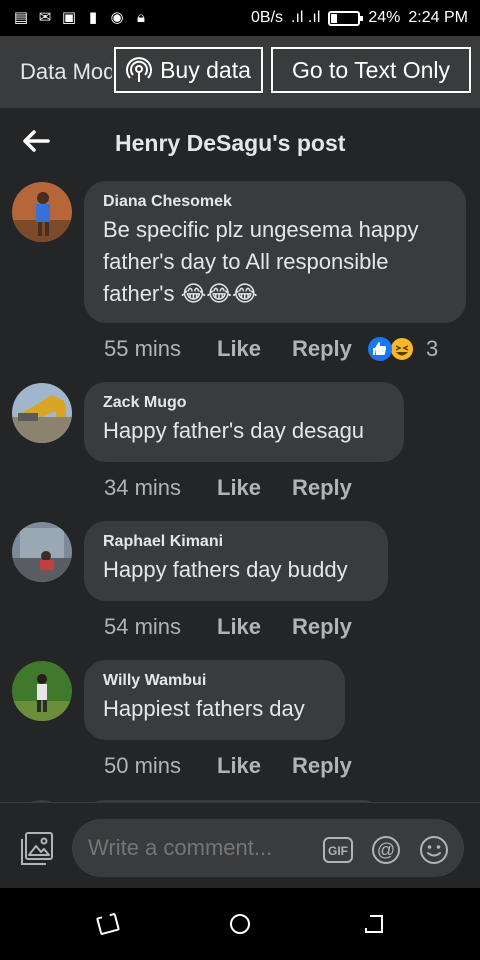  I want to click on comment-input, so click(268, 848).